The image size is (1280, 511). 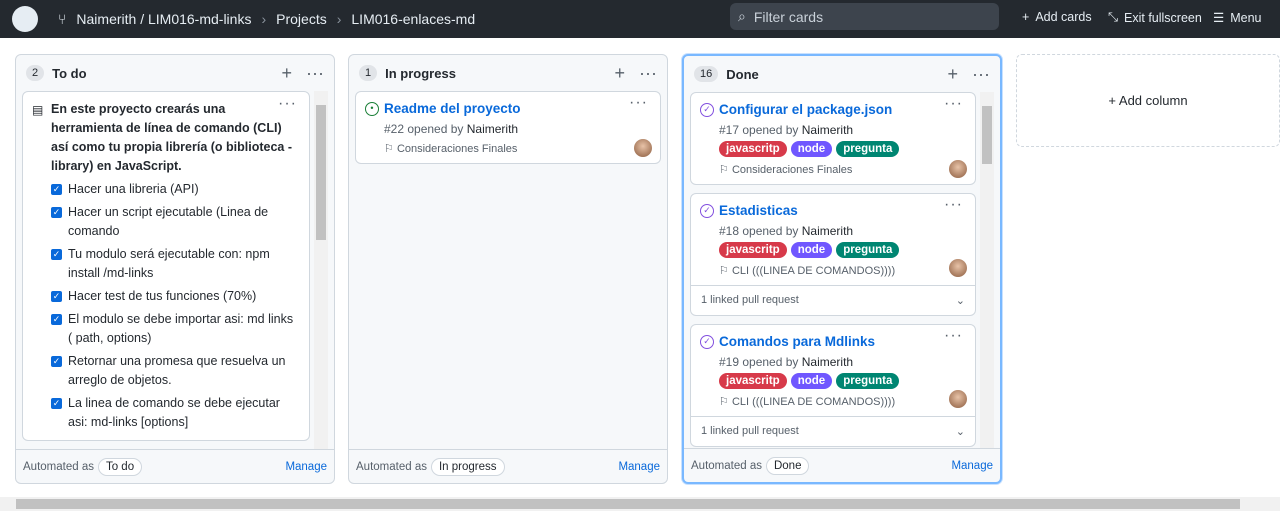 What do you see at coordinates (163, 19) in the screenshot?
I see `breadcrumb-repo: Naimerith / LIM016-md-links` at bounding box center [163, 19].